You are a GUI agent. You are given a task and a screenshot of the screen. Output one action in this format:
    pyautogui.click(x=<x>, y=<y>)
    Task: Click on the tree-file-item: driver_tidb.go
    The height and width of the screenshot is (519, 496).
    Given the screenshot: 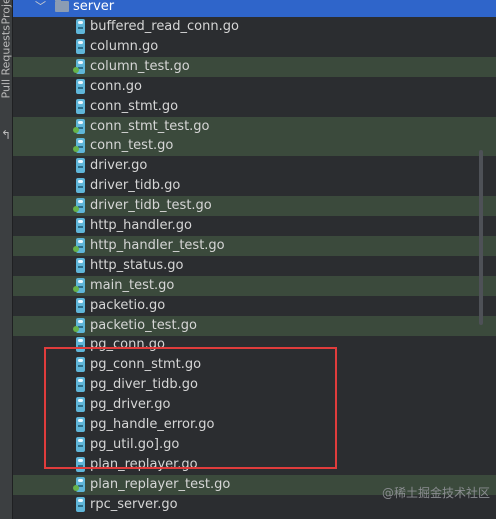 What is the action you would take?
    pyautogui.click(x=254, y=186)
    